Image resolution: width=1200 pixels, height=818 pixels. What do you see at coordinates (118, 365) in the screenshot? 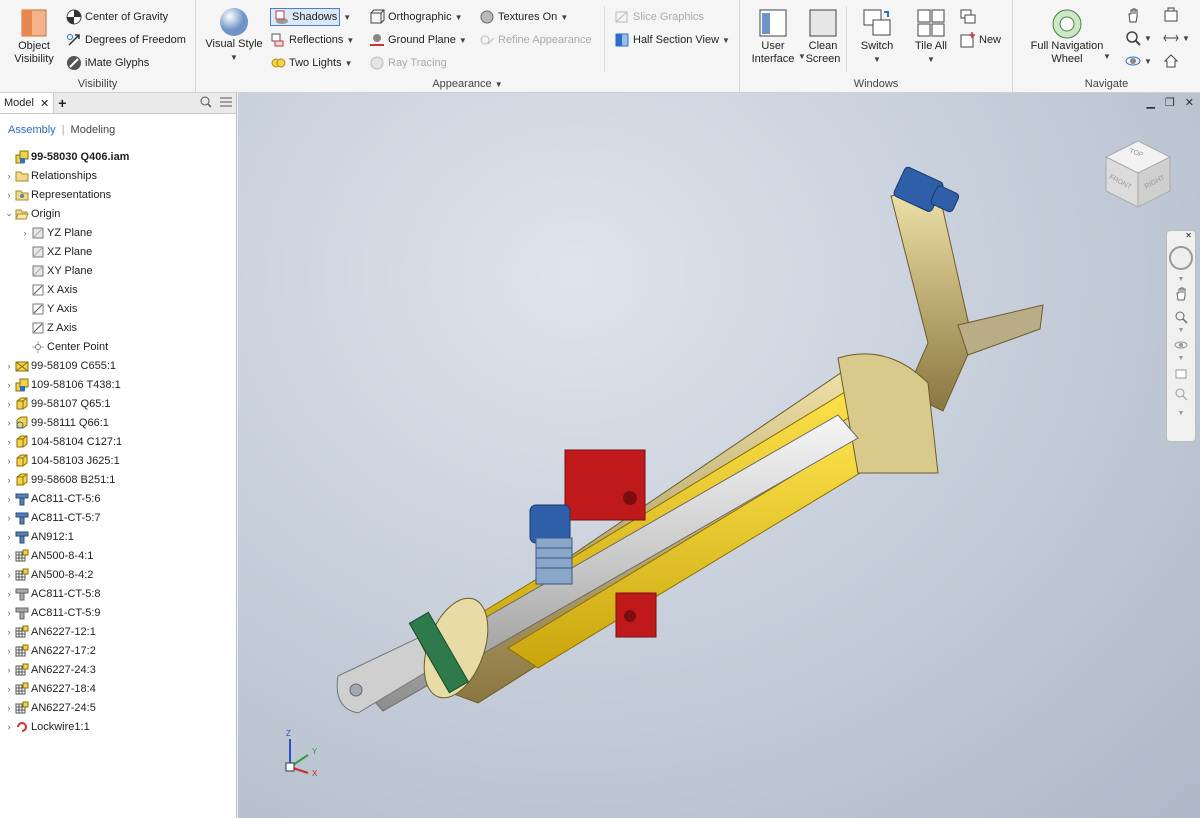
I see `tree-node: › 99-58109 C655:1` at bounding box center [118, 365].